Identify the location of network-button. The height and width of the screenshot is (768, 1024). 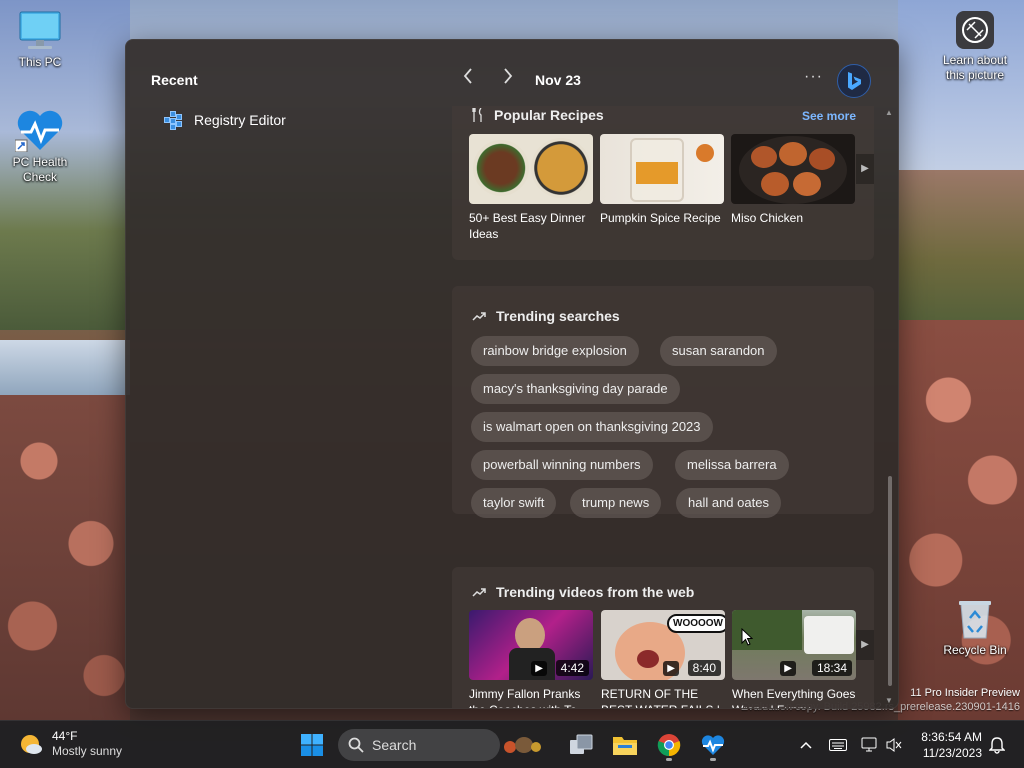
(870, 744).